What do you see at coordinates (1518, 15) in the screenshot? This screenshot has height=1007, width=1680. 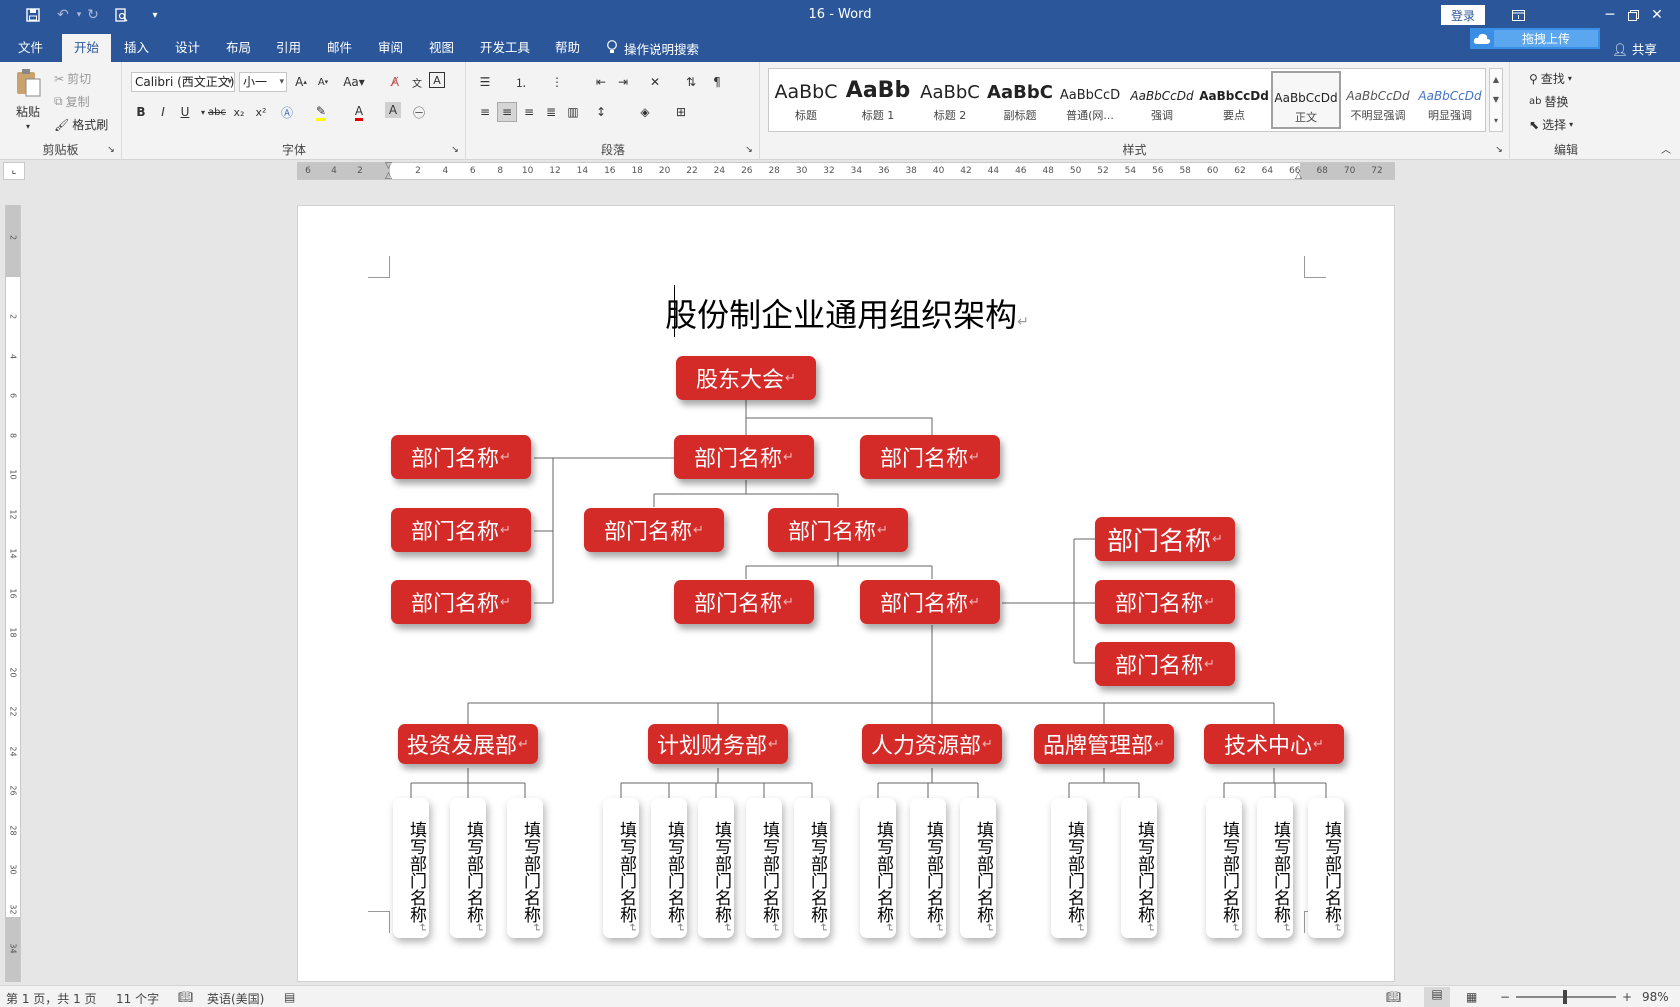 I see `ribbon-display-options-icon` at bounding box center [1518, 15].